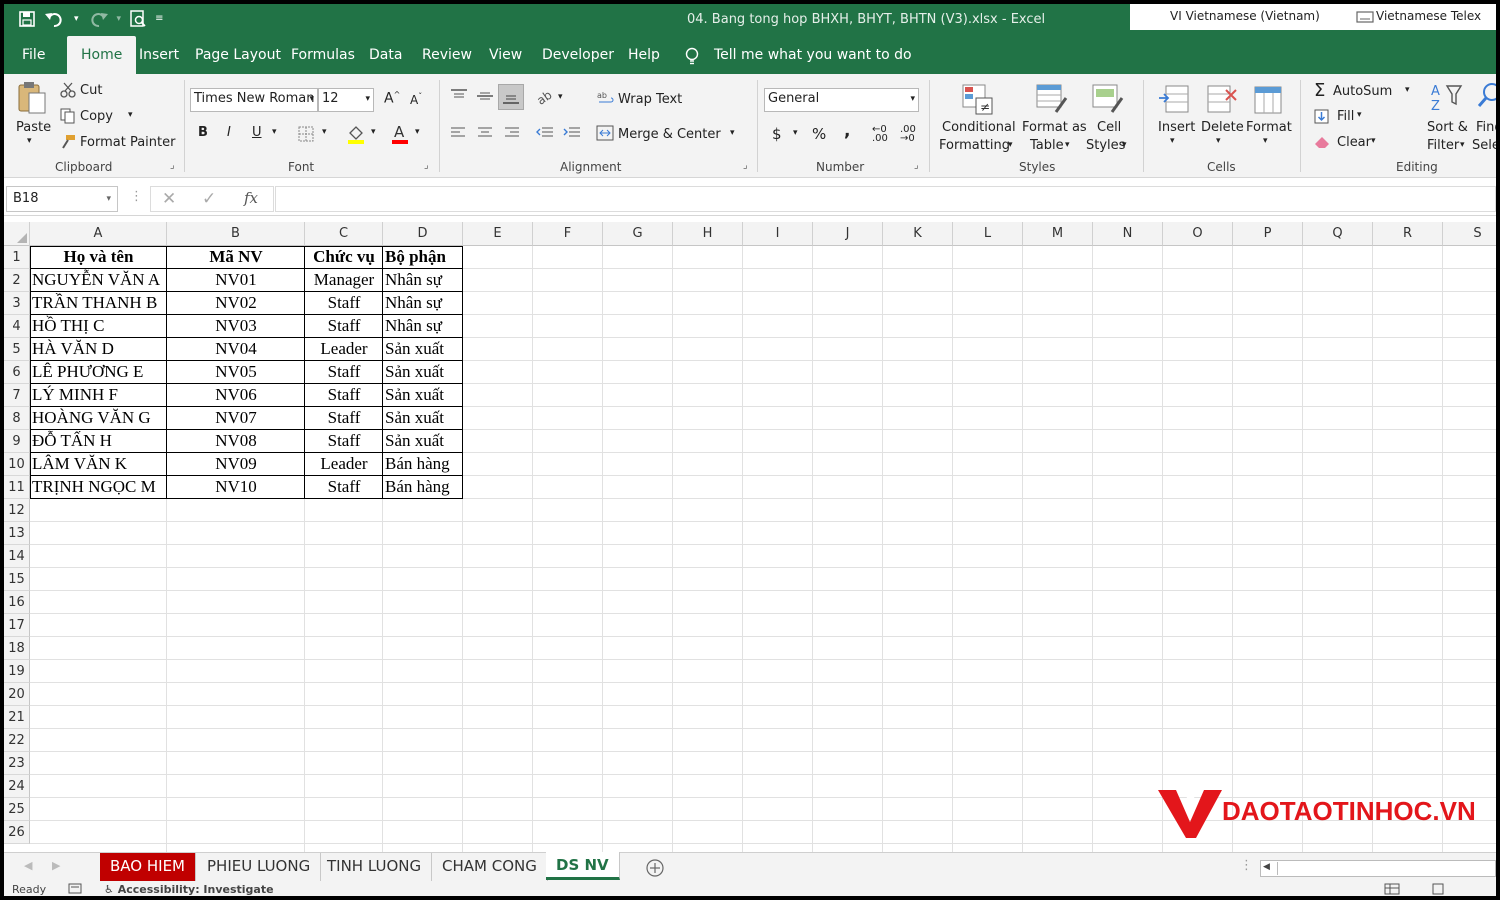  Describe the element at coordinates (98, 257) in the screenshot. I see `table-header-cell: Họ và tên` at that location.